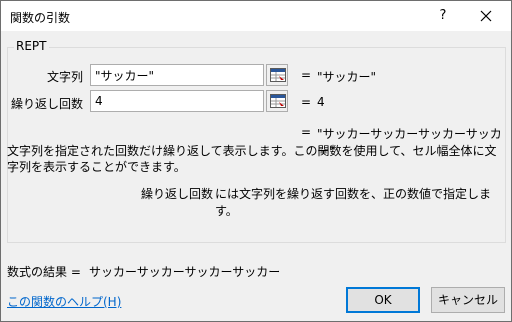  I want to click on formula-result-label: 数式の結果 =, so click(44, 272).